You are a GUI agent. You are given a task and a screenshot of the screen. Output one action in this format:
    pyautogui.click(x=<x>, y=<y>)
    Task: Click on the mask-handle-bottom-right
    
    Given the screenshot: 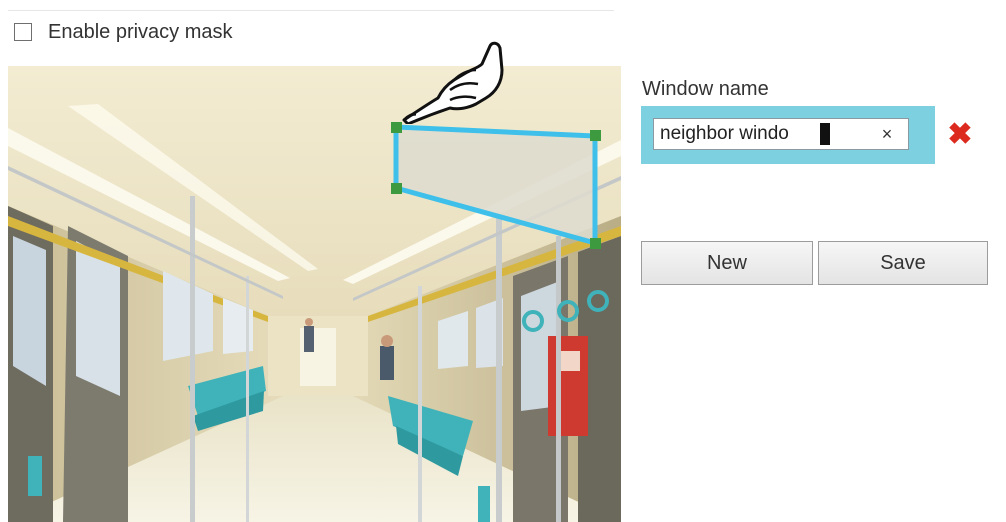 What is the action you would take?
    pyautogui.click(x=595, y=243)
    